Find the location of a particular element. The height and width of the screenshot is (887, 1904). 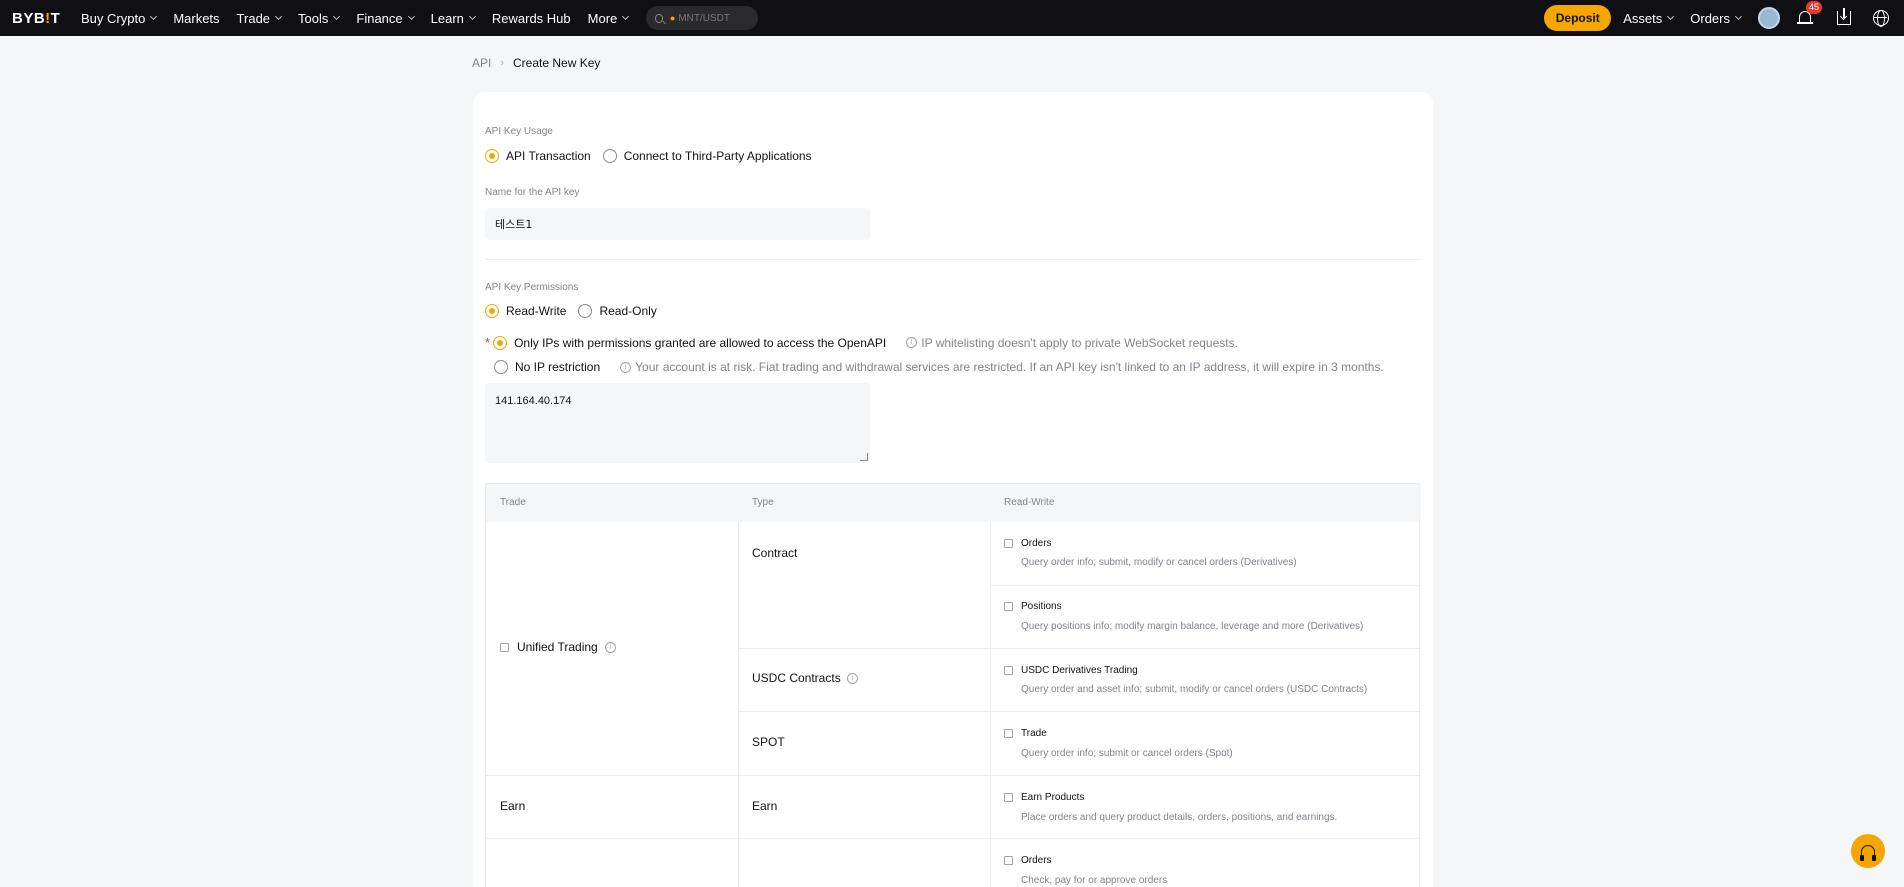

download-icon is located at coordinates (1844, 16).